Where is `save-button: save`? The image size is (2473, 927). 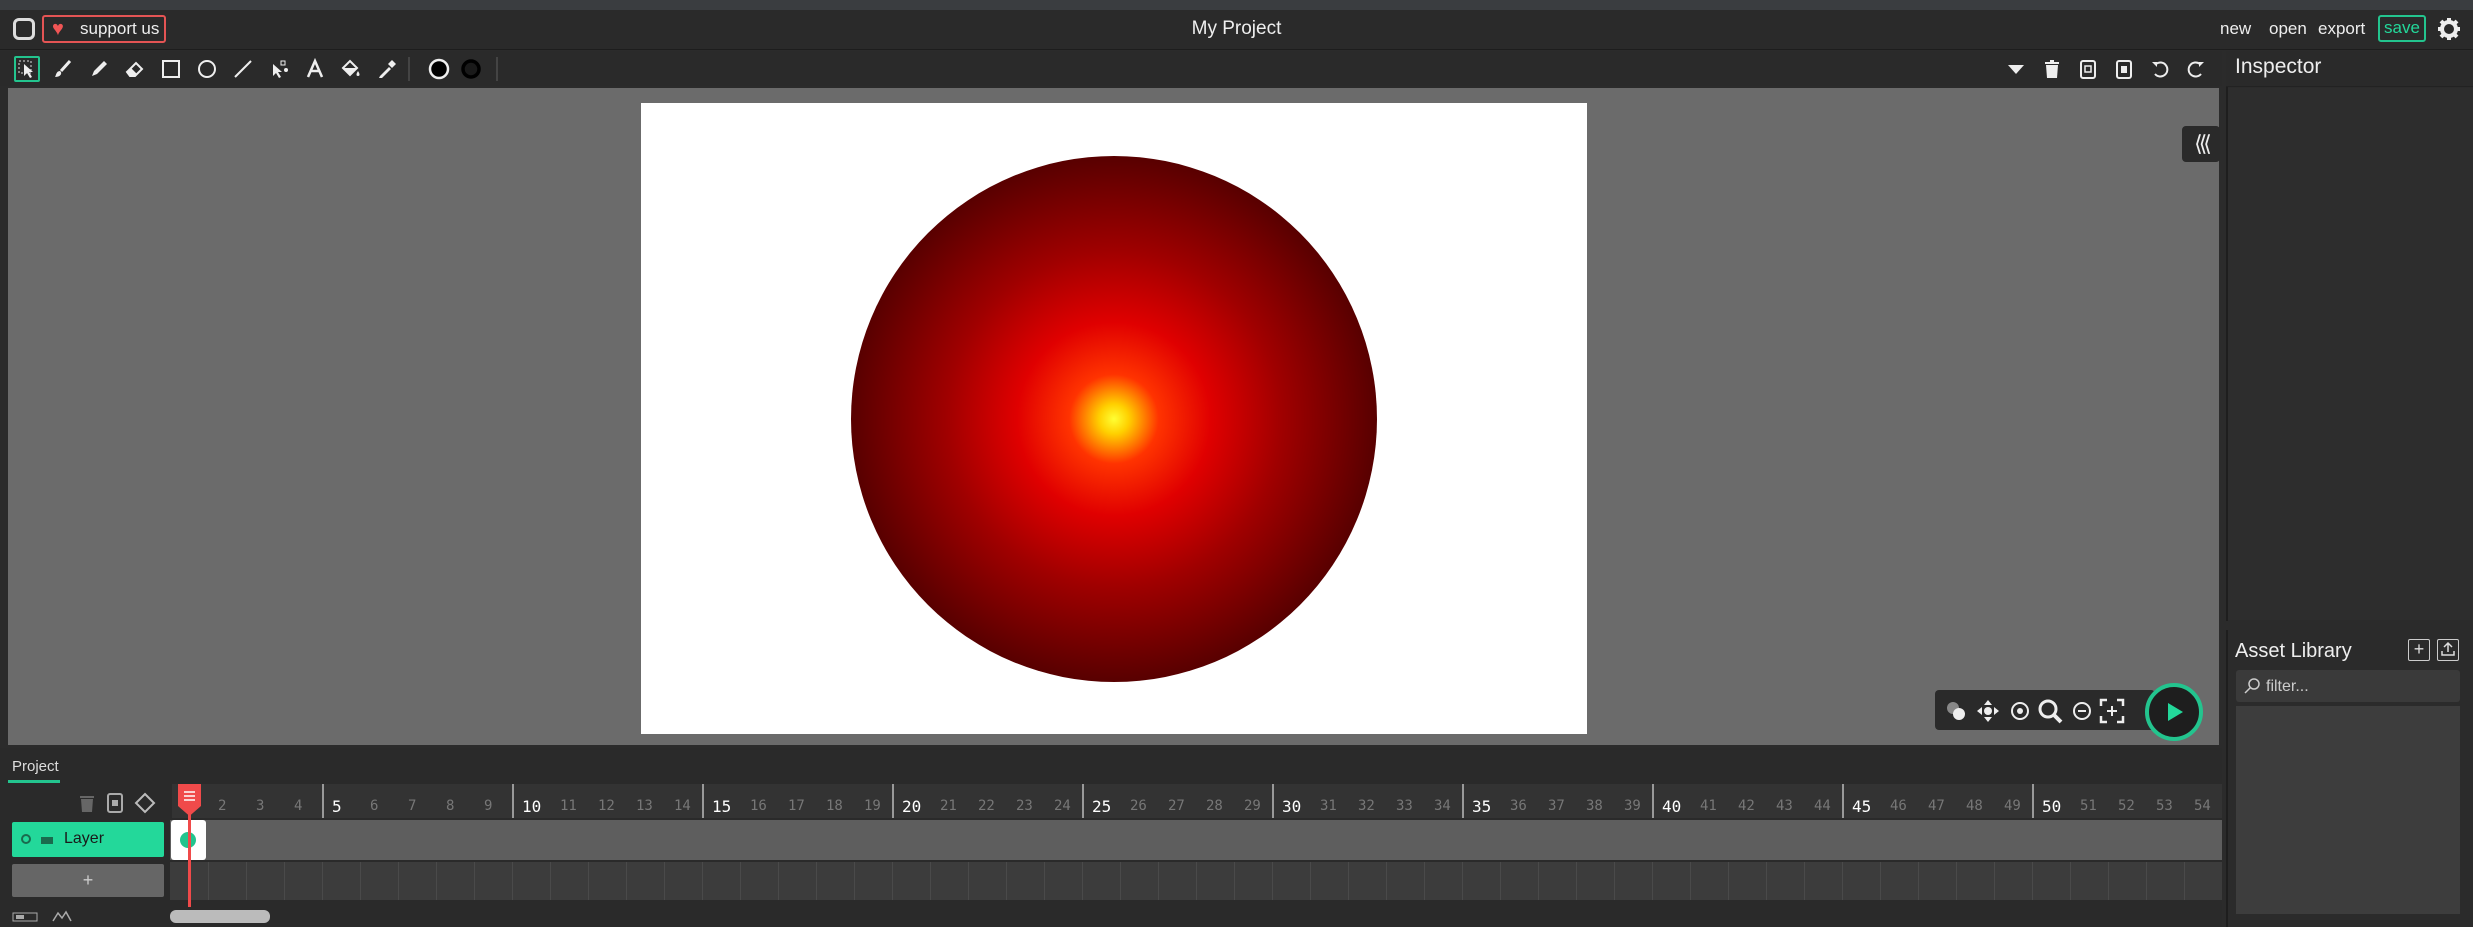
save-button: save is located at coordinates (2402, 28).